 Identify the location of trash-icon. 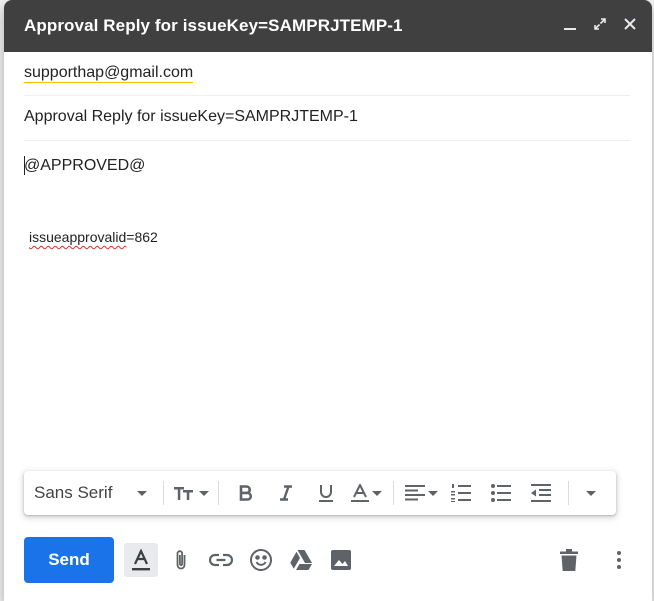
(569, 560).